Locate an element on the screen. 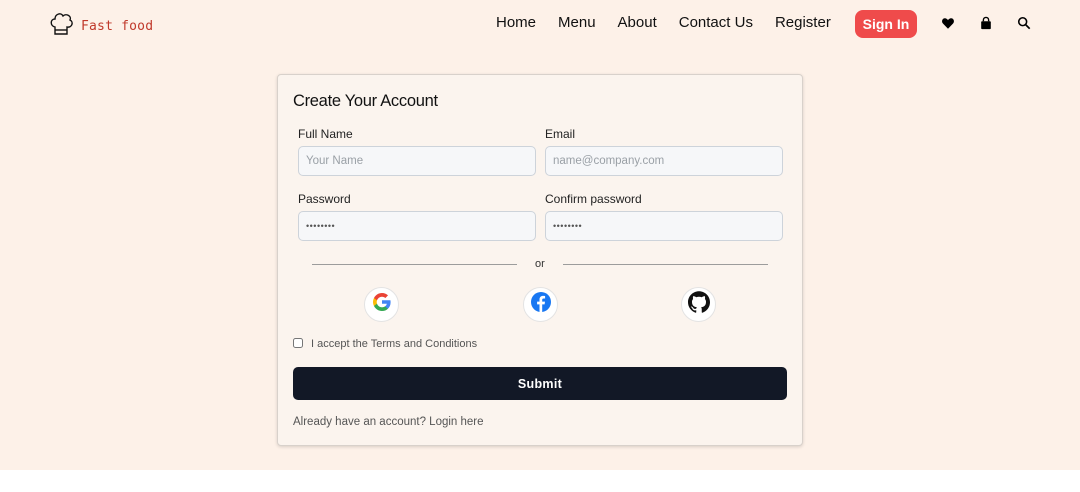 This screenshot has height=492, width=1080. divider-or-text: or is located at coordinates (540, 264).